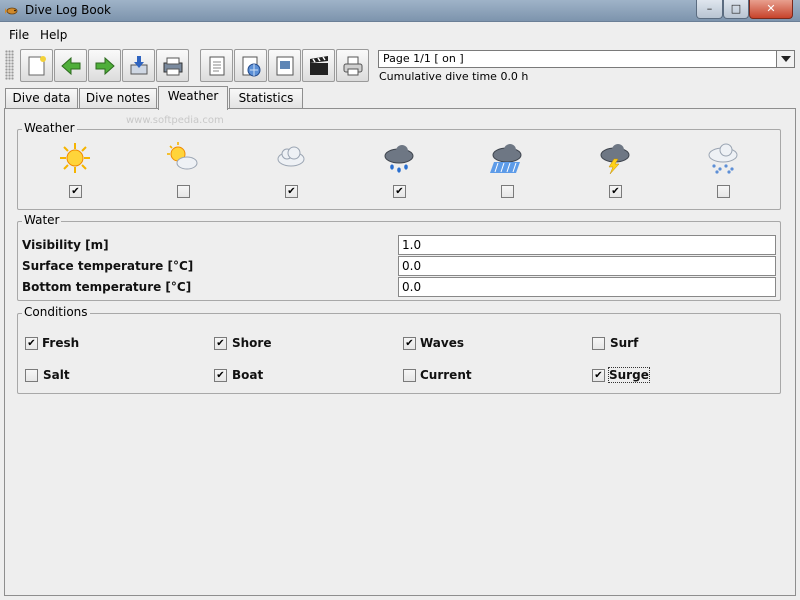 This screenshot has height=600, width=800. Describe the element at coordinates (598, 375) in the screenshot. I see `condition-checkbox-surge: ✔` at that location.